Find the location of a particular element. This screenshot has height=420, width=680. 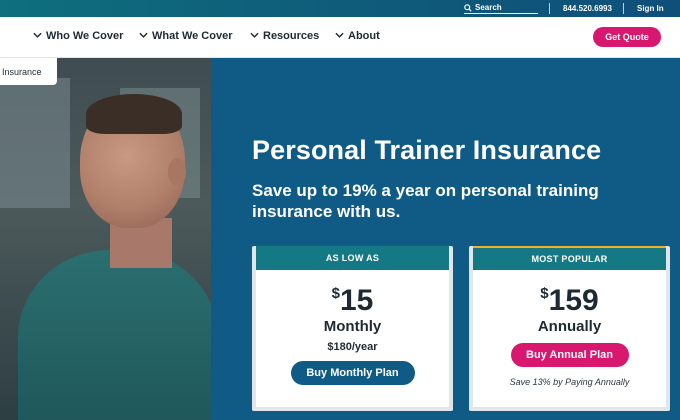

search-field: Search is located at coordinates (501, 8).